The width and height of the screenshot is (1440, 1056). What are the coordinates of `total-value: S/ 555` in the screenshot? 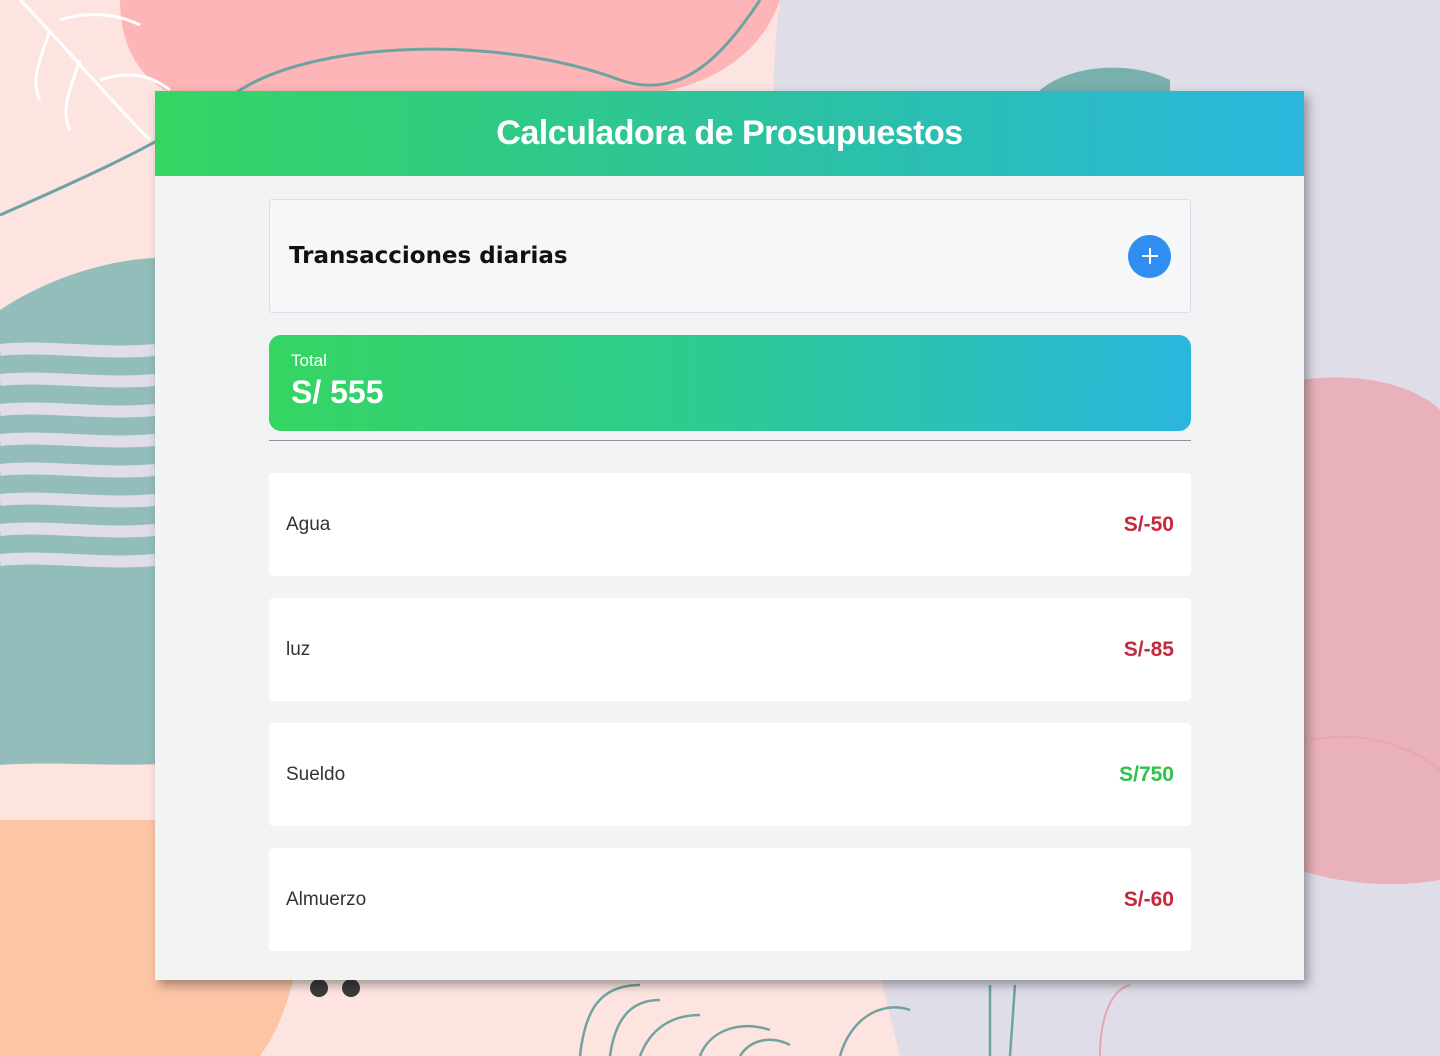 It's located at (337, 392).